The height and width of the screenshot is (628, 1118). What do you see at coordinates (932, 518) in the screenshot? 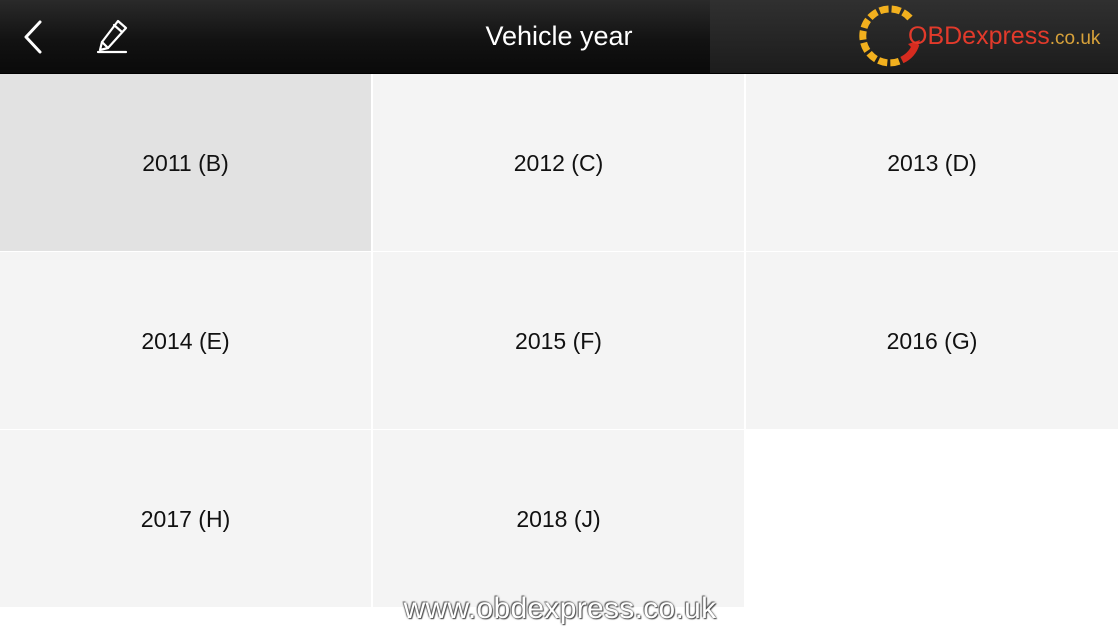
I see `empty-grid-cell` at bounding box center [932, 518].